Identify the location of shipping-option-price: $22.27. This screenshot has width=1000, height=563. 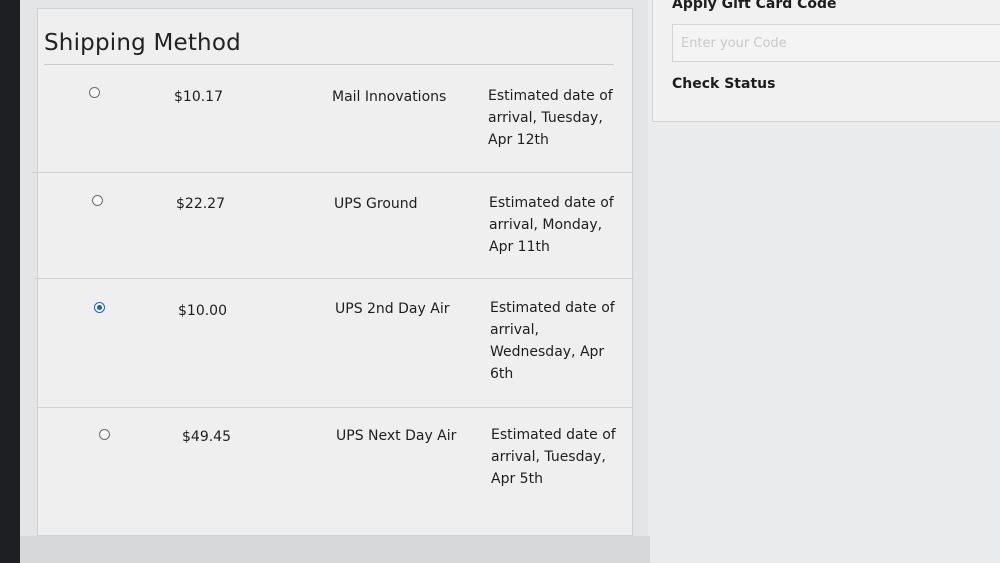
(200, 204).